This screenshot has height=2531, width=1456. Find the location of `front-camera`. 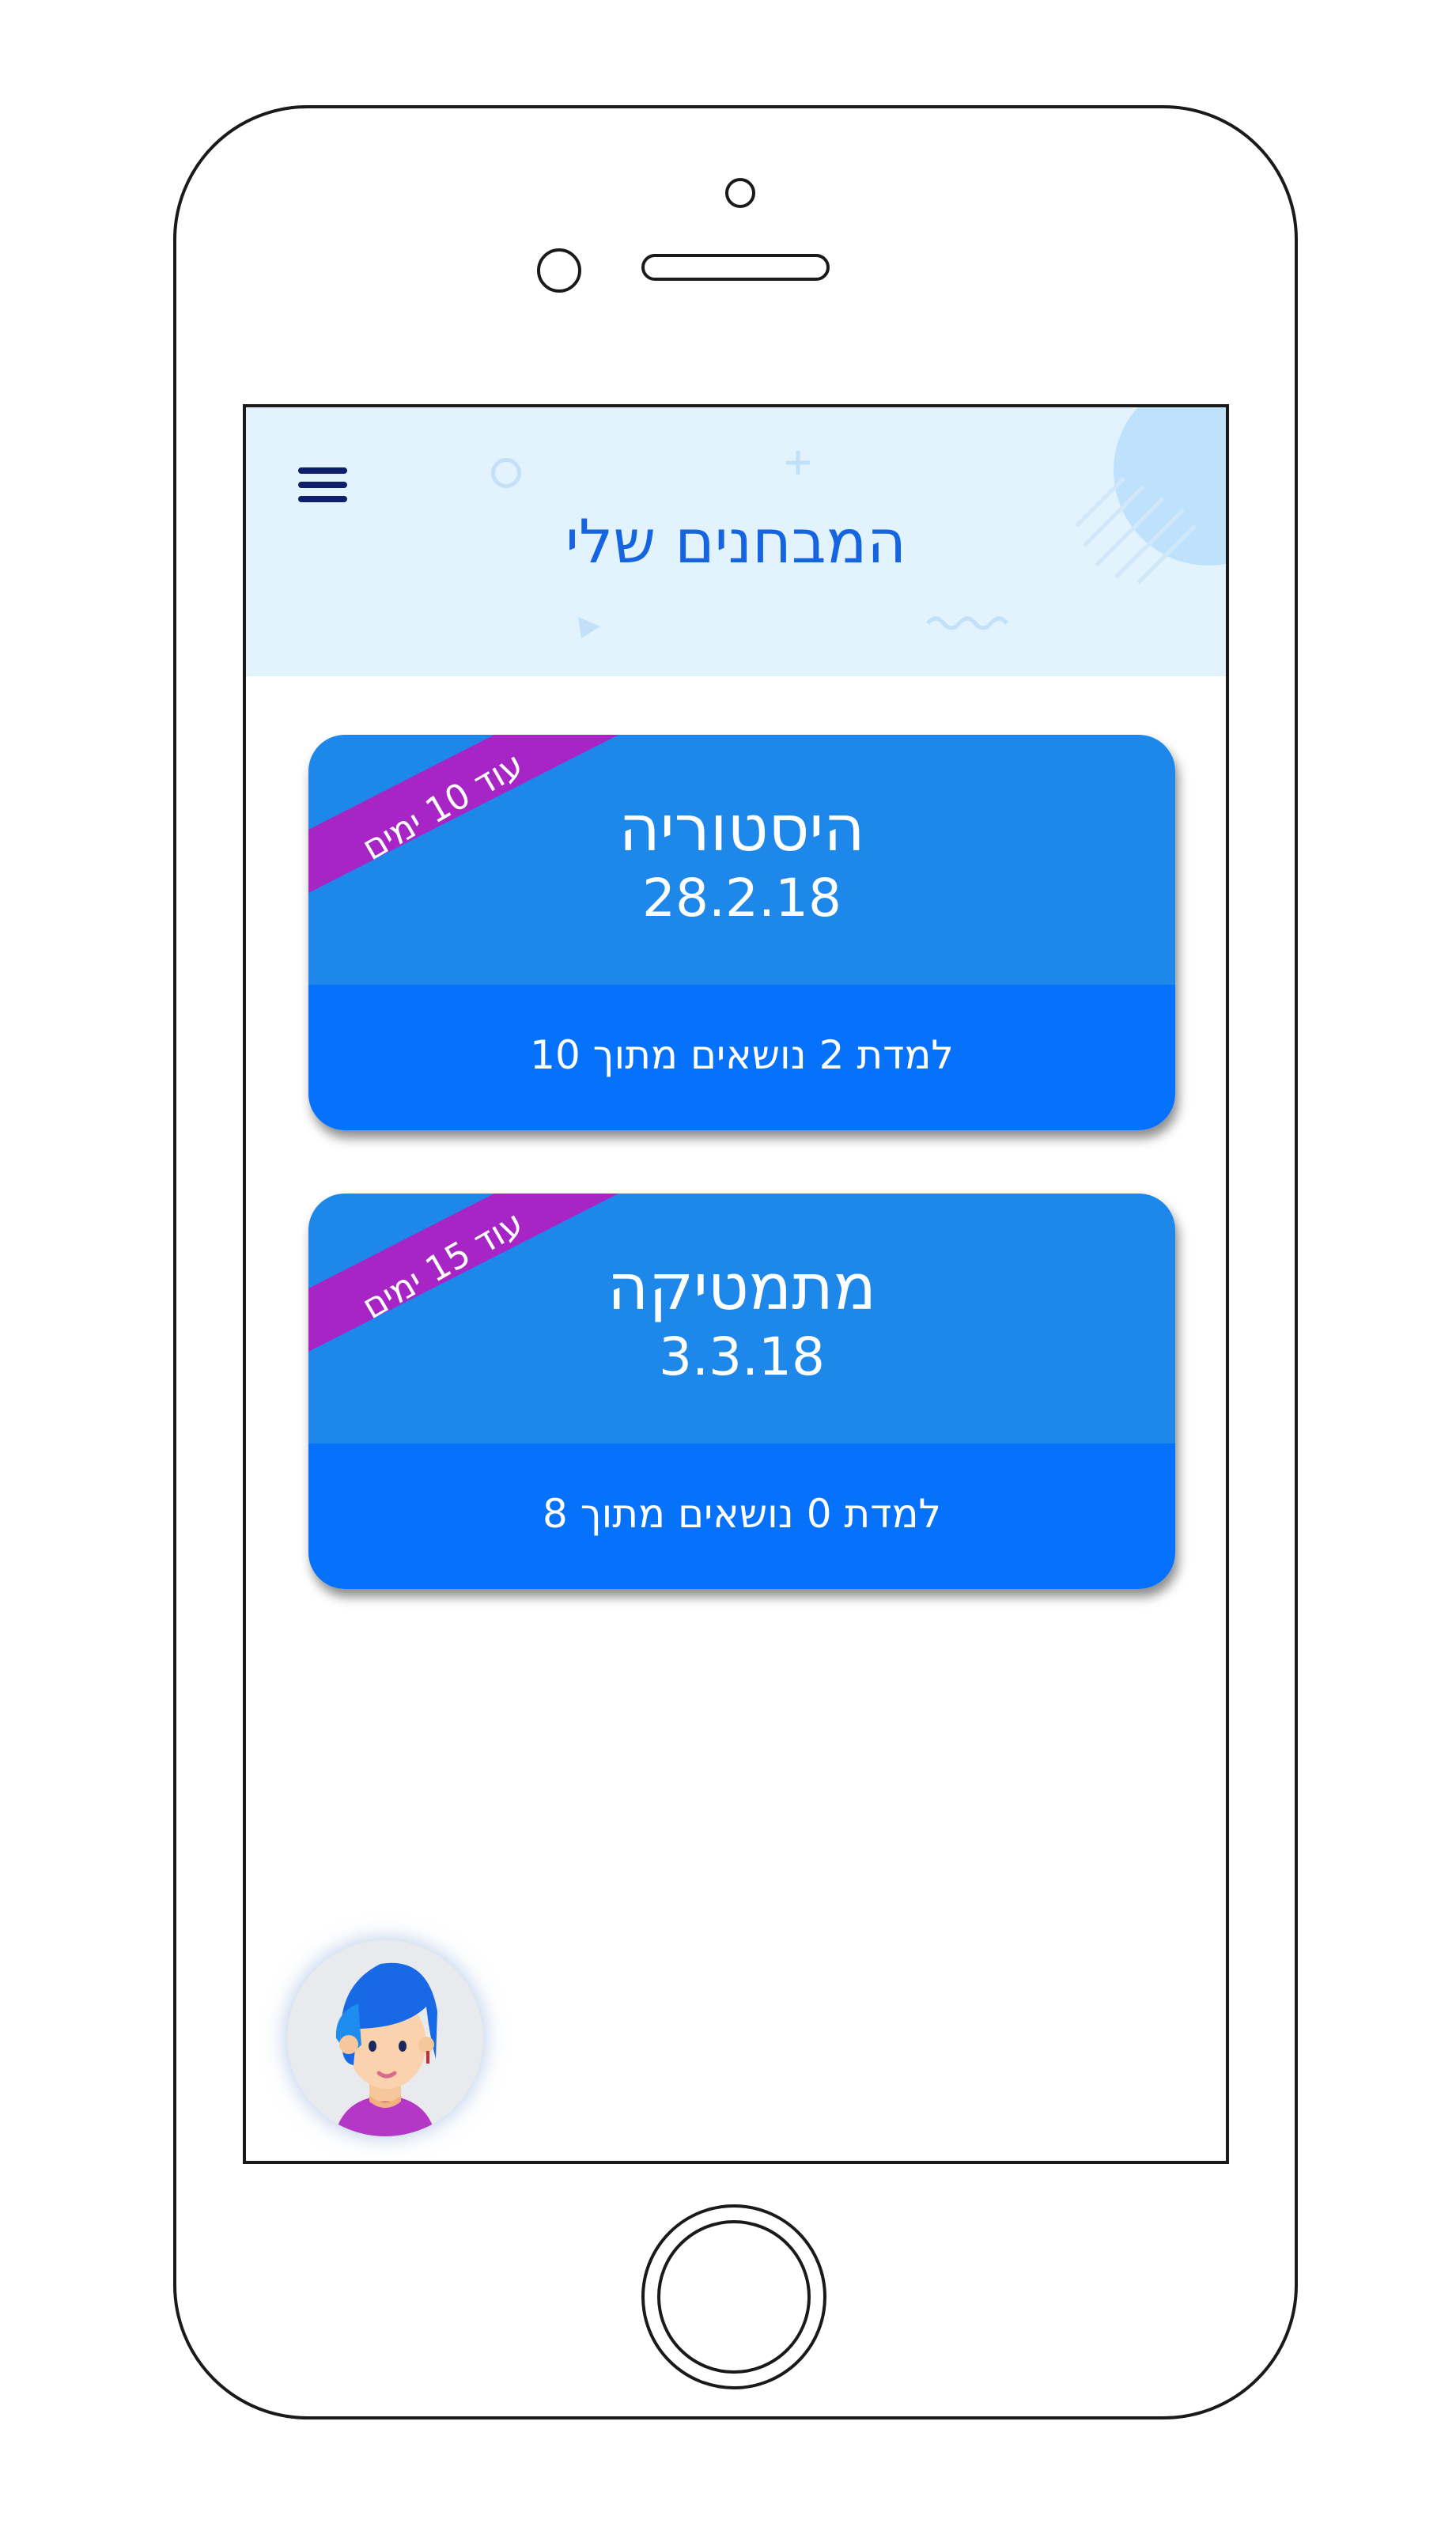

front-camera is located at coordinates (740, 193).